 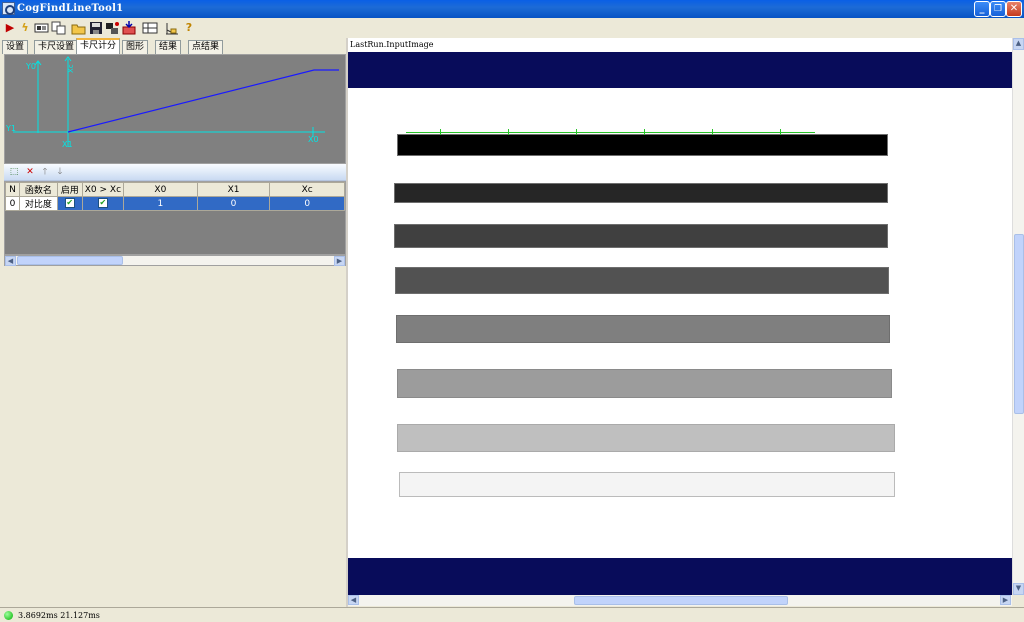 What do you see at coordinates (71, 68) in the screenshot?
I see `xc-label: Xc` at bounding box center [71, 68].